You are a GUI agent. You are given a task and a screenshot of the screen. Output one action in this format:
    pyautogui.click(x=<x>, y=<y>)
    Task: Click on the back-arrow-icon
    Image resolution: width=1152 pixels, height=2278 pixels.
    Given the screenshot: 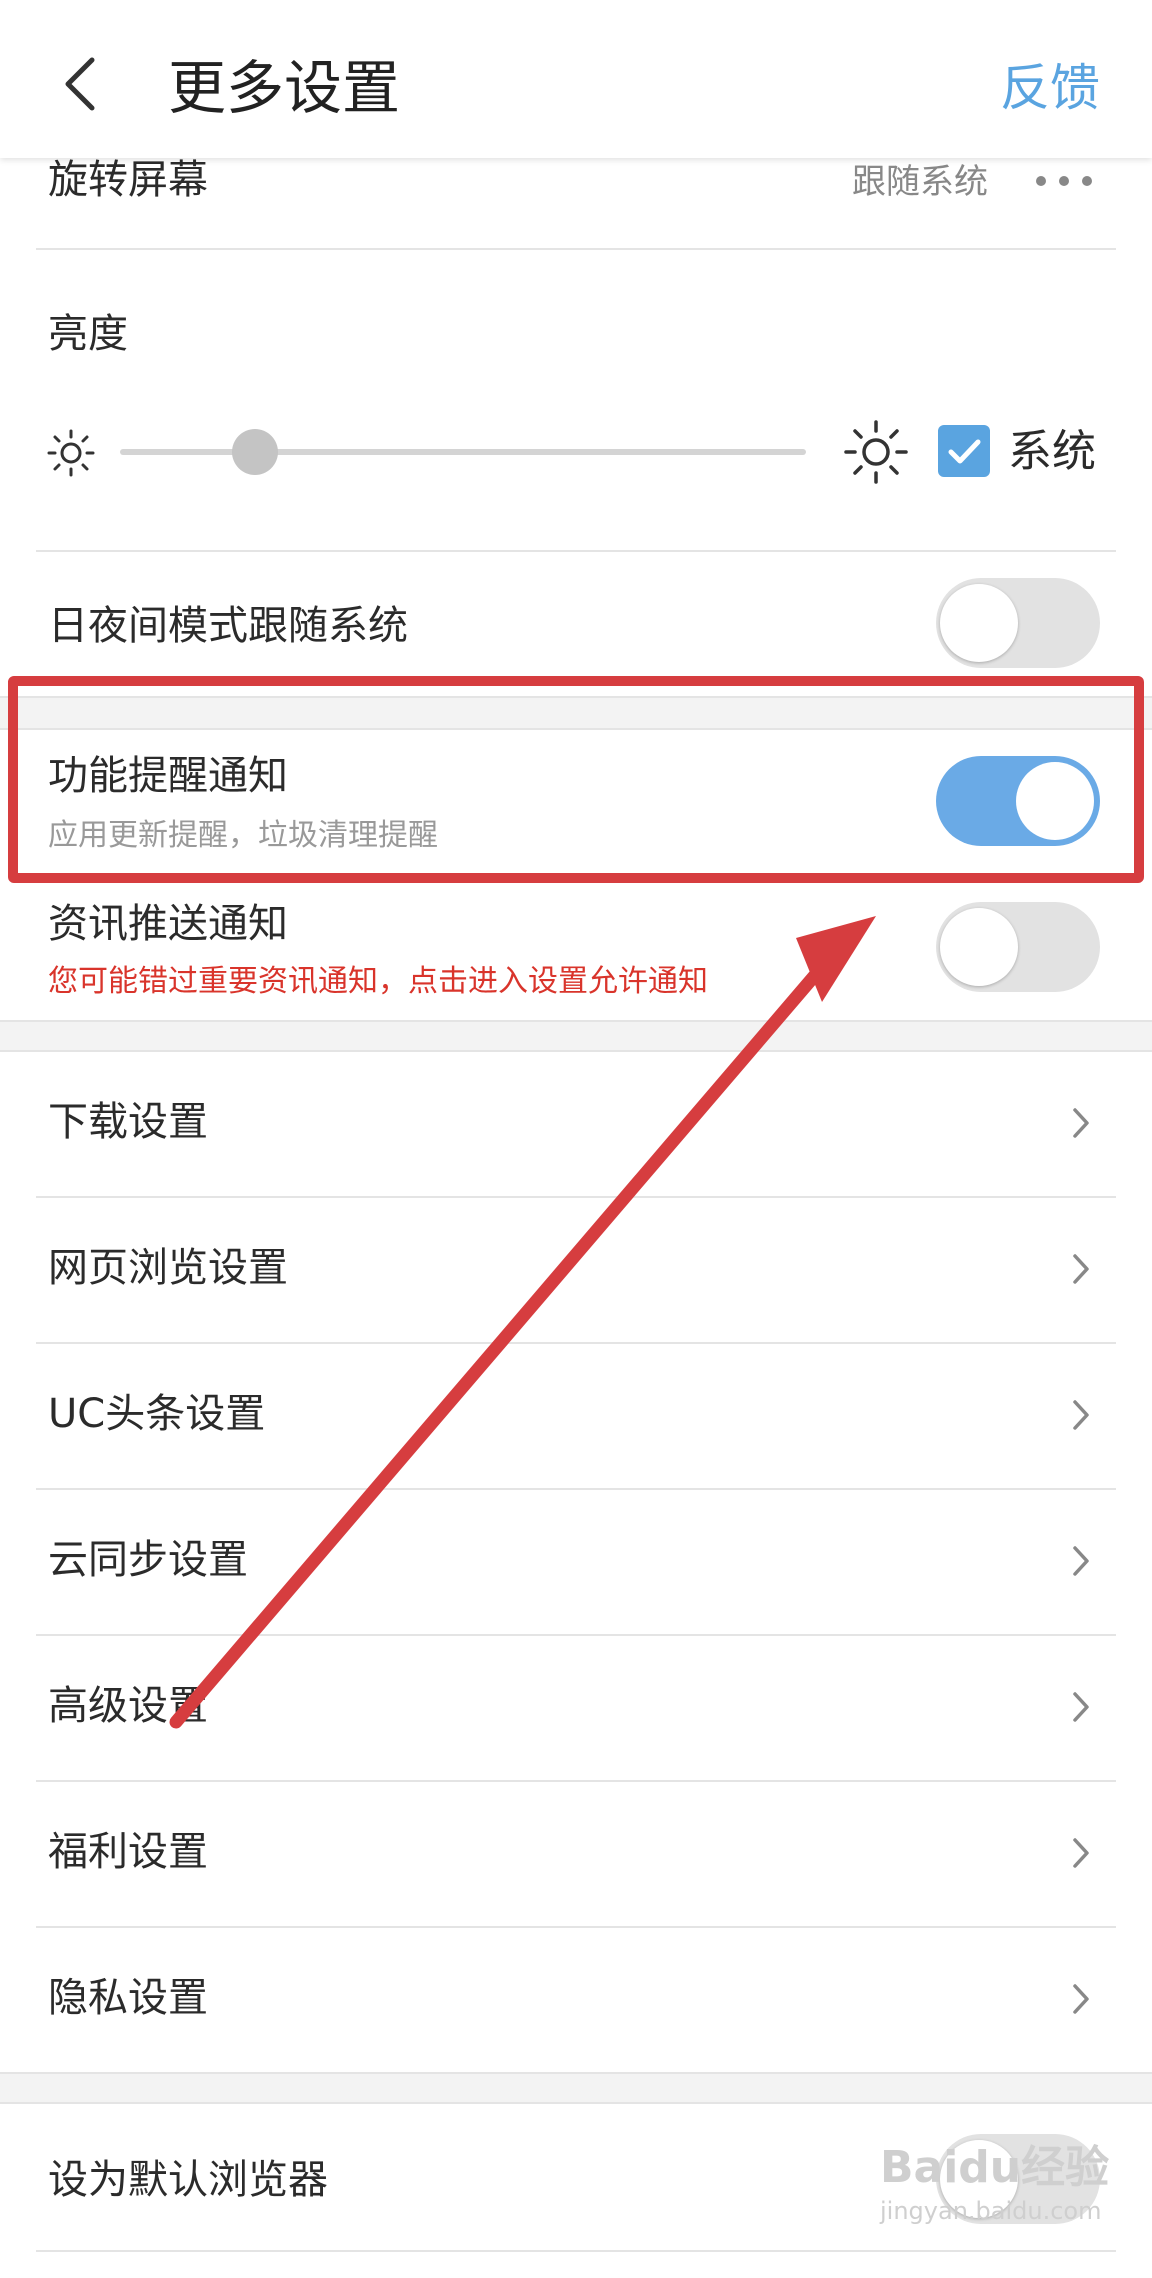 What is the action you would take?
    pyautogui.click(x=80, y=84)
    